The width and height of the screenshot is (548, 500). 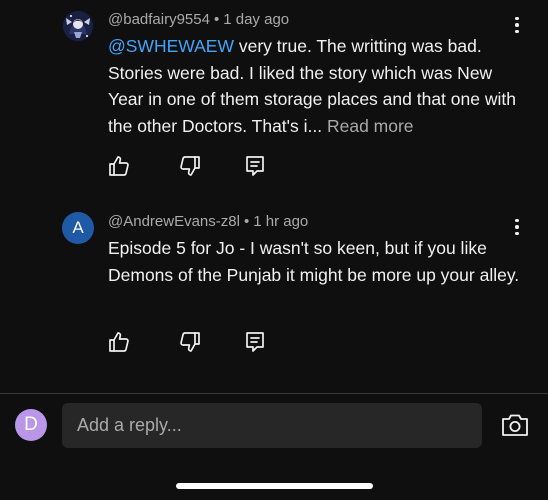 I want to click on home-indicator, so click(x=274, y=486).